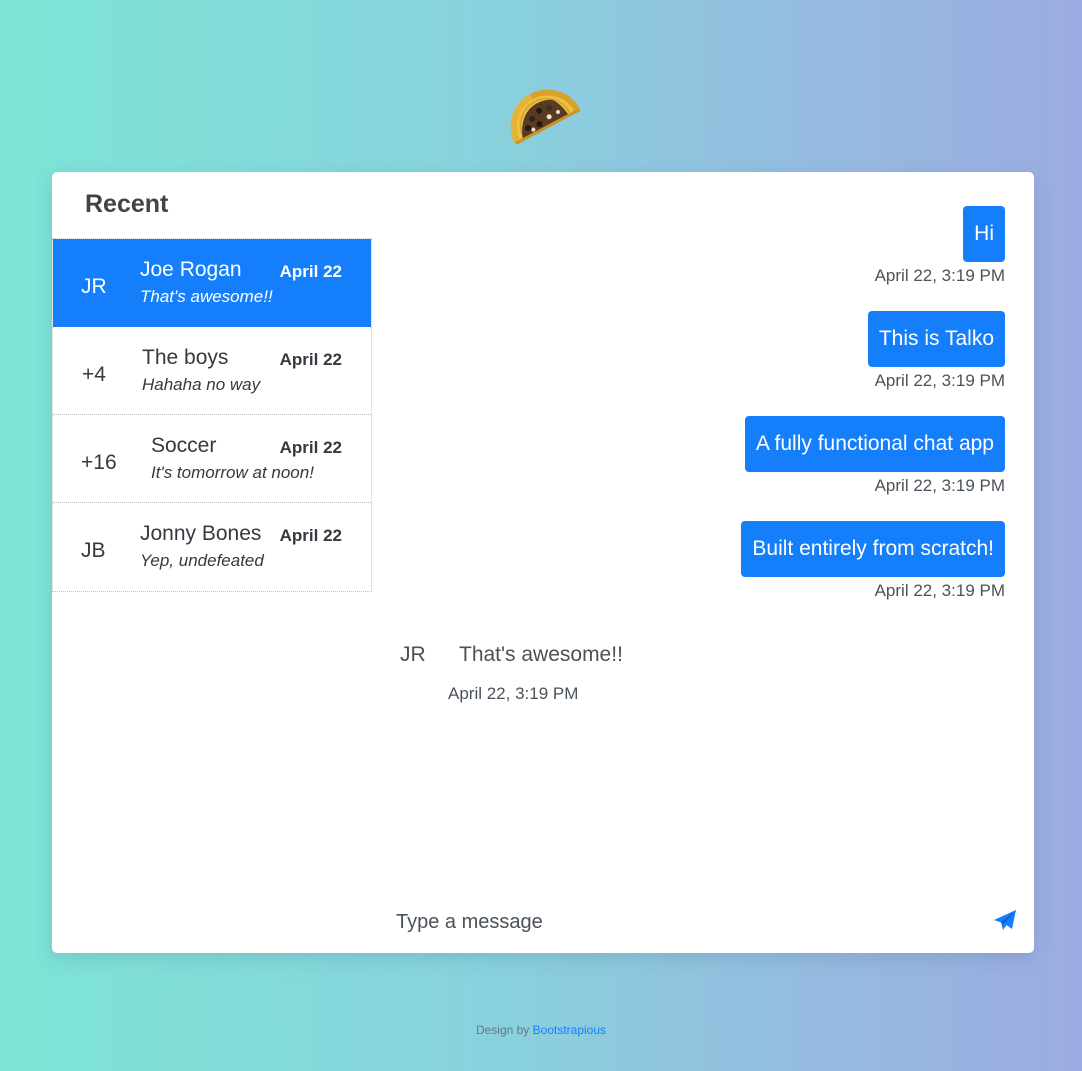 The width and height of the screenshot is (1082, 1071). I want to click on paper-plane-icon, so click(1005, 921).